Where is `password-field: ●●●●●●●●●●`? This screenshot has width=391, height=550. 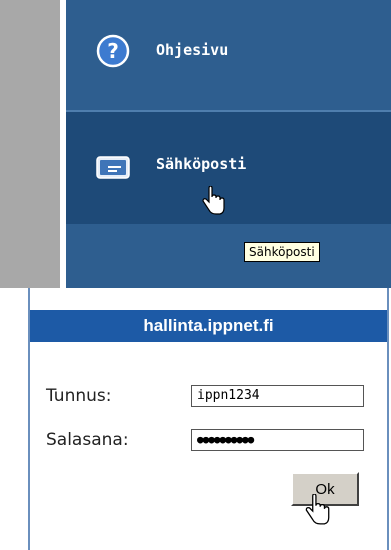
password-field: ●●●●●●●●●● is located at coordinates (277, 440).